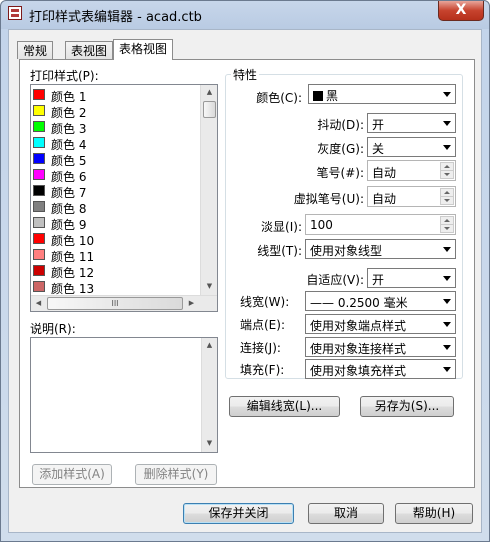 This screenshot has width=490, height=542. What do you see at coordinates (335, 280) in the screenshot?
I see `adaptive-label: 自适应(V):` at bounding box center [335, 280].